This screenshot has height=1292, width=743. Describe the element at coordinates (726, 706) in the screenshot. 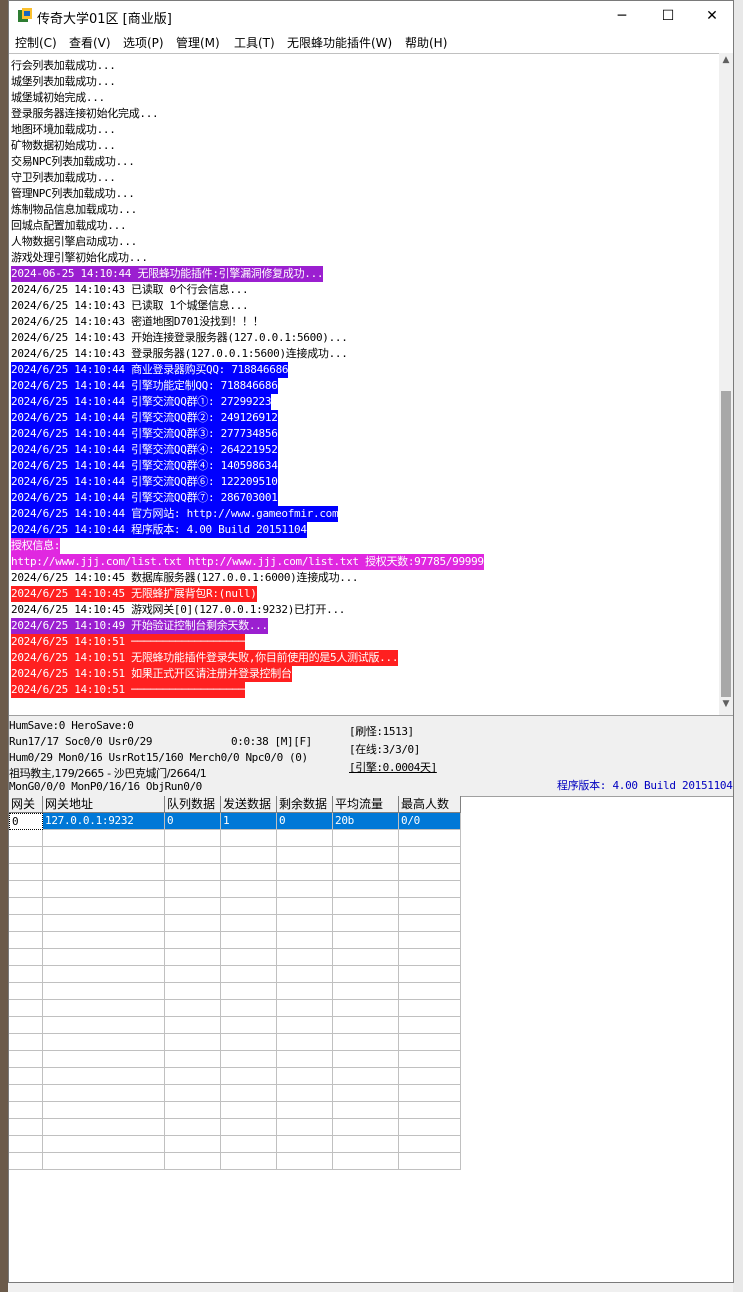

I see `chevron-down-icon: ▼` at that location.